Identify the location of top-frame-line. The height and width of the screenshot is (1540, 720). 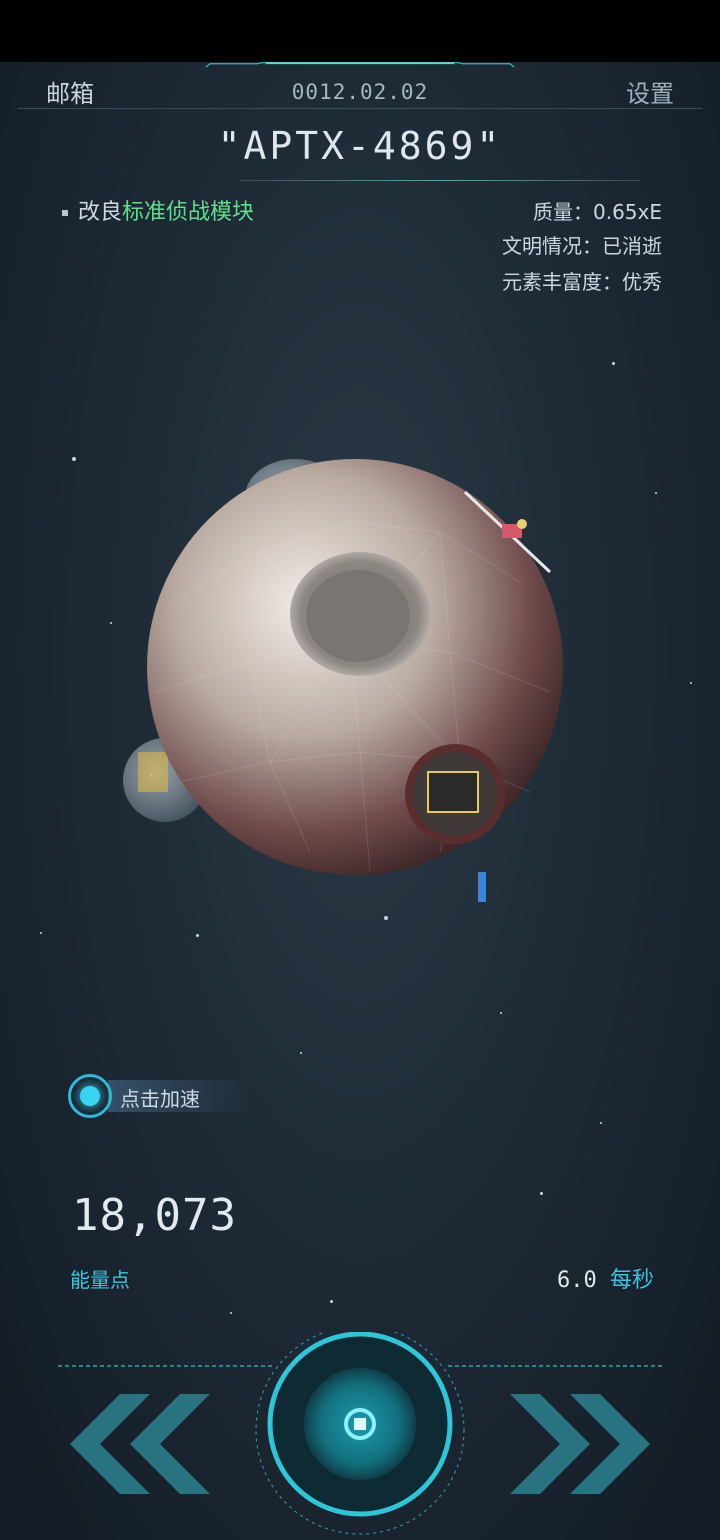
(360, 65).